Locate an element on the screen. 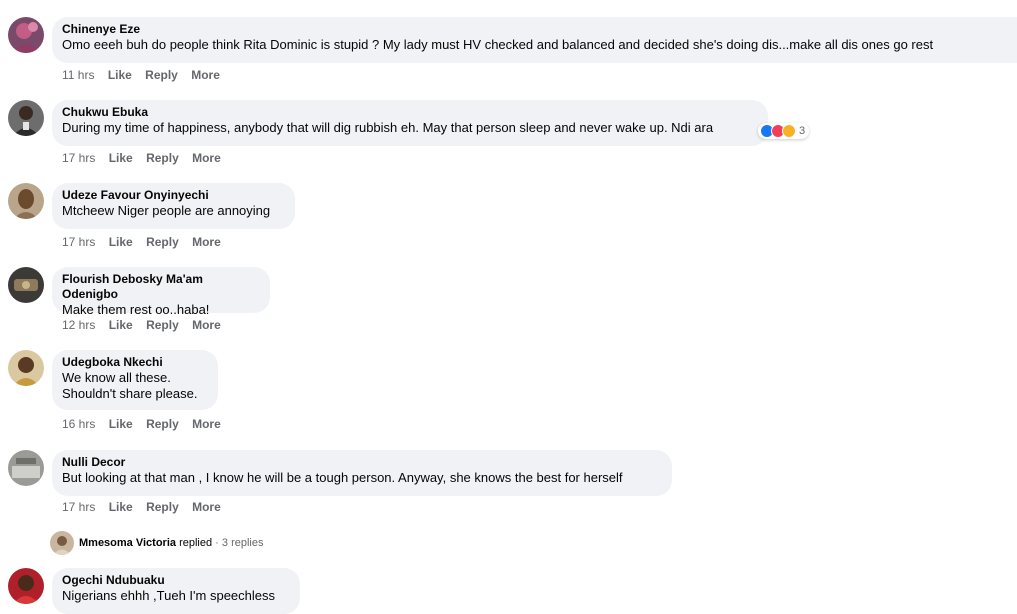 This screenshot has height=614, width=1017. comment-author: Udeze Favour Onyinyechi is located at coordinates (173, 195).